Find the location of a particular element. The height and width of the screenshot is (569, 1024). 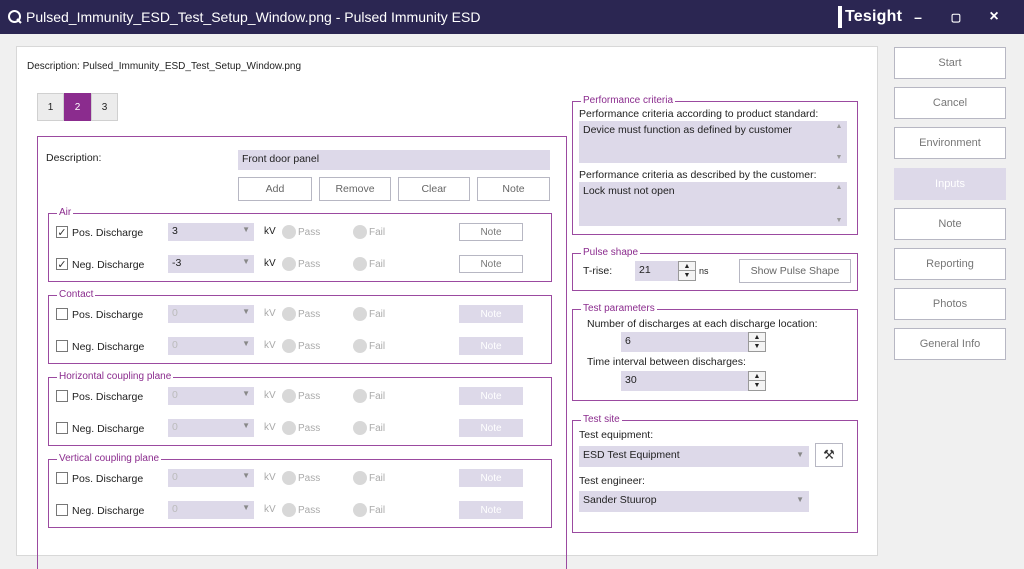

vertical-pos-label: Pos. Discharge is located at coordinates (108, 479).